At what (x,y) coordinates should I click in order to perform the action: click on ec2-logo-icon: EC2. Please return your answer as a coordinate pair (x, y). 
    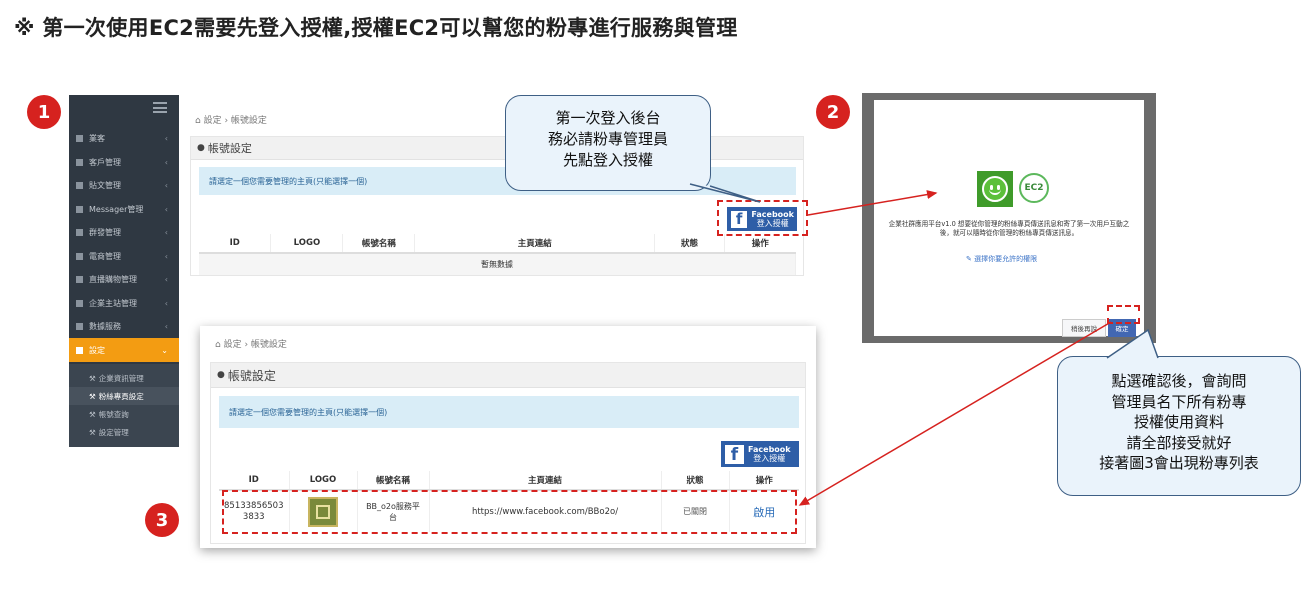
    Looking at the image, I should click on (1034, 188).